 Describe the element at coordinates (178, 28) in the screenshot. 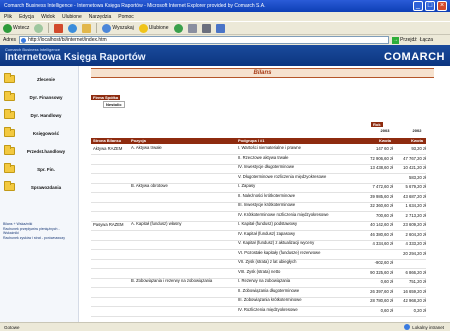

I see `history-icon` at that location.